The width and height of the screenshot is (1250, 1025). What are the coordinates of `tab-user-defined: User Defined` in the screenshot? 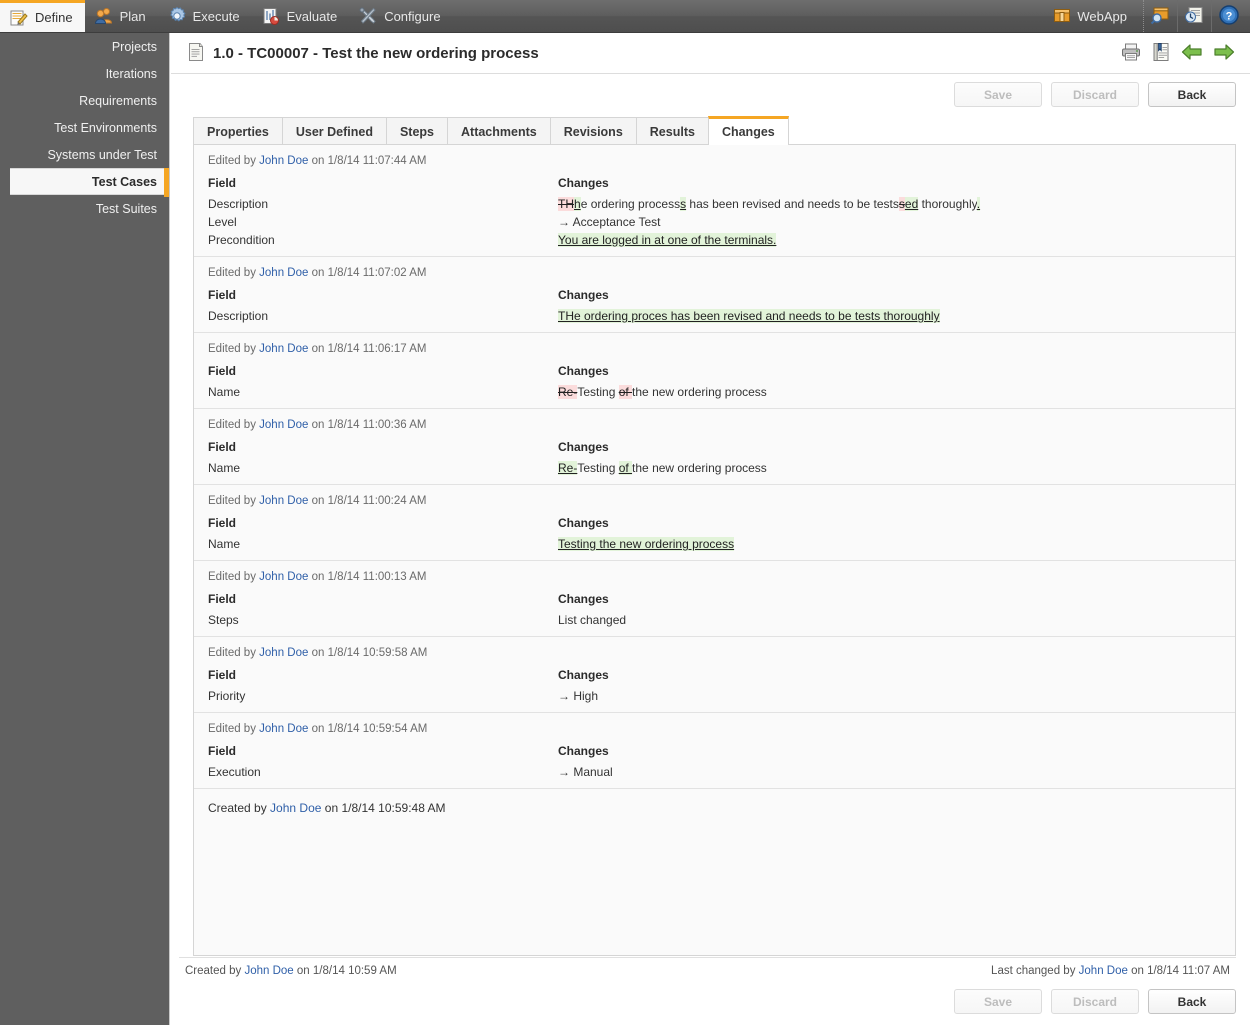 It's located at (334, 131).